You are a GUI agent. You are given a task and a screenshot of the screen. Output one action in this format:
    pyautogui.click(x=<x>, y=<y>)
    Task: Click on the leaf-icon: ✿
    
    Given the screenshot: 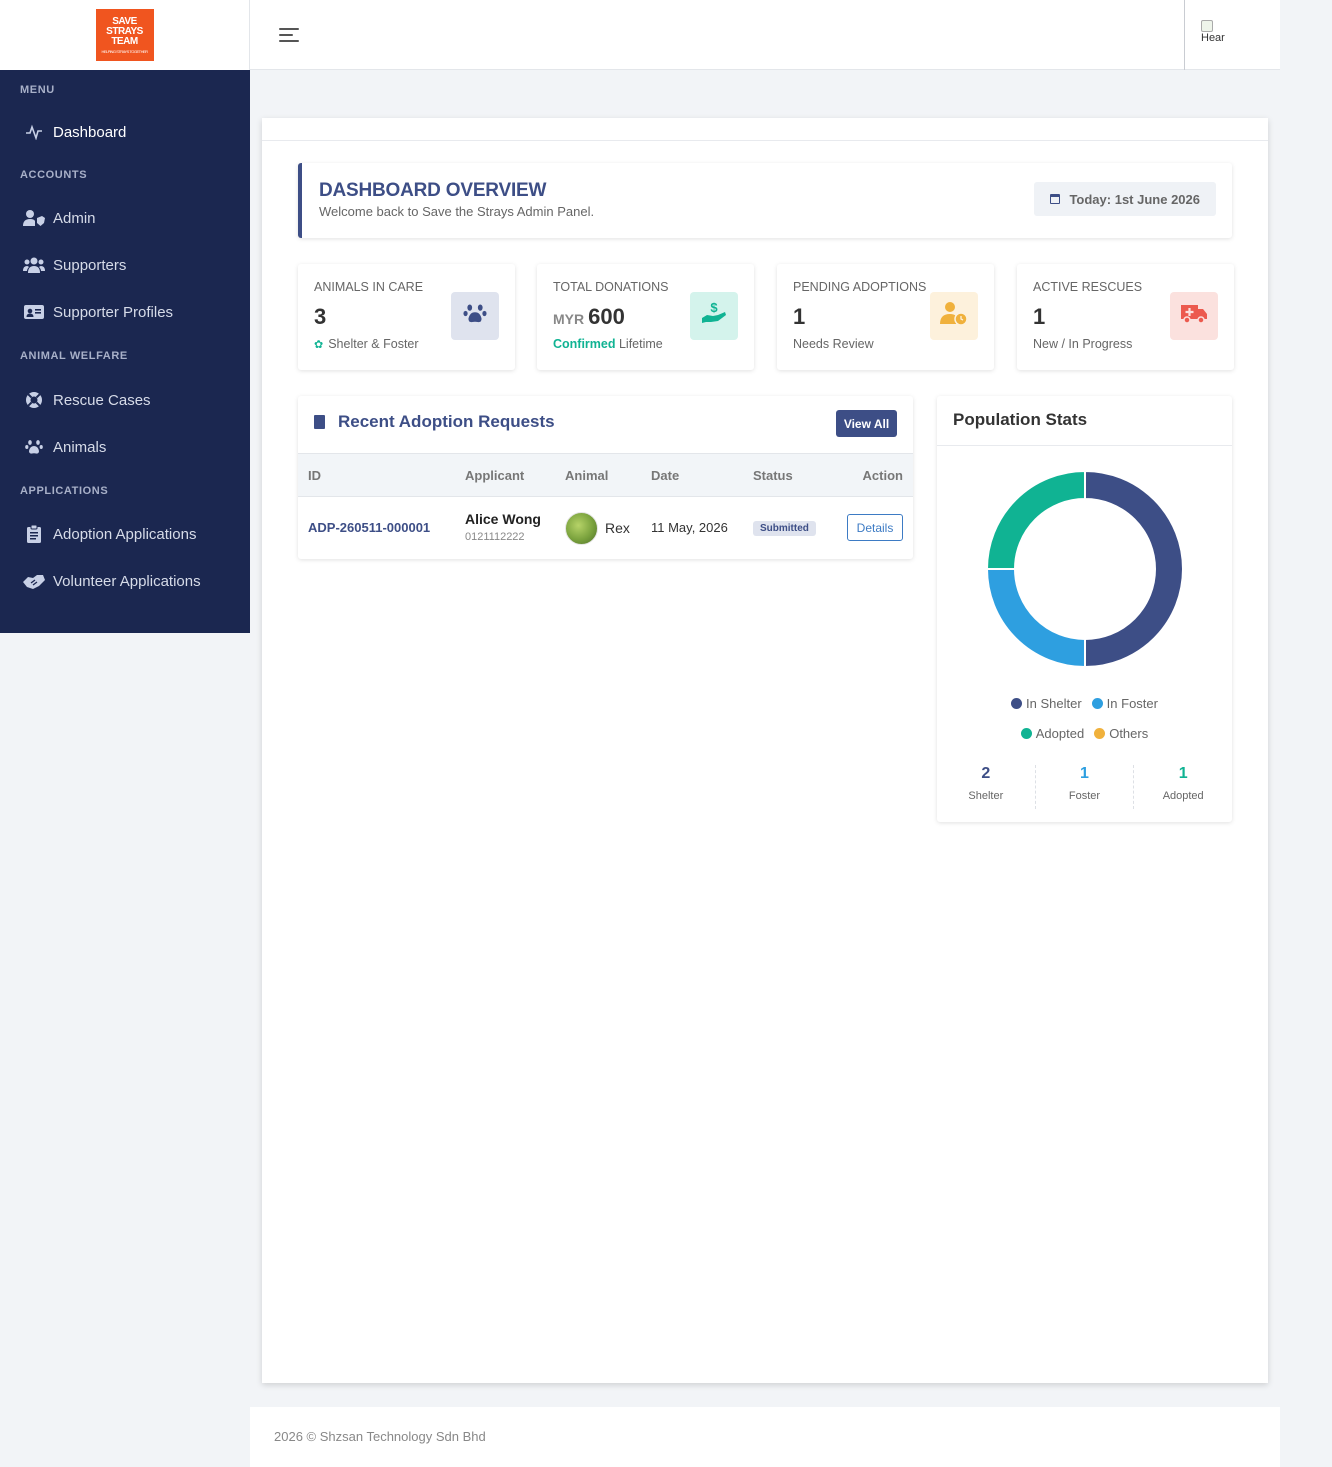 What is the action you would take?
    pyautogui.click(x=319, y=345)
    